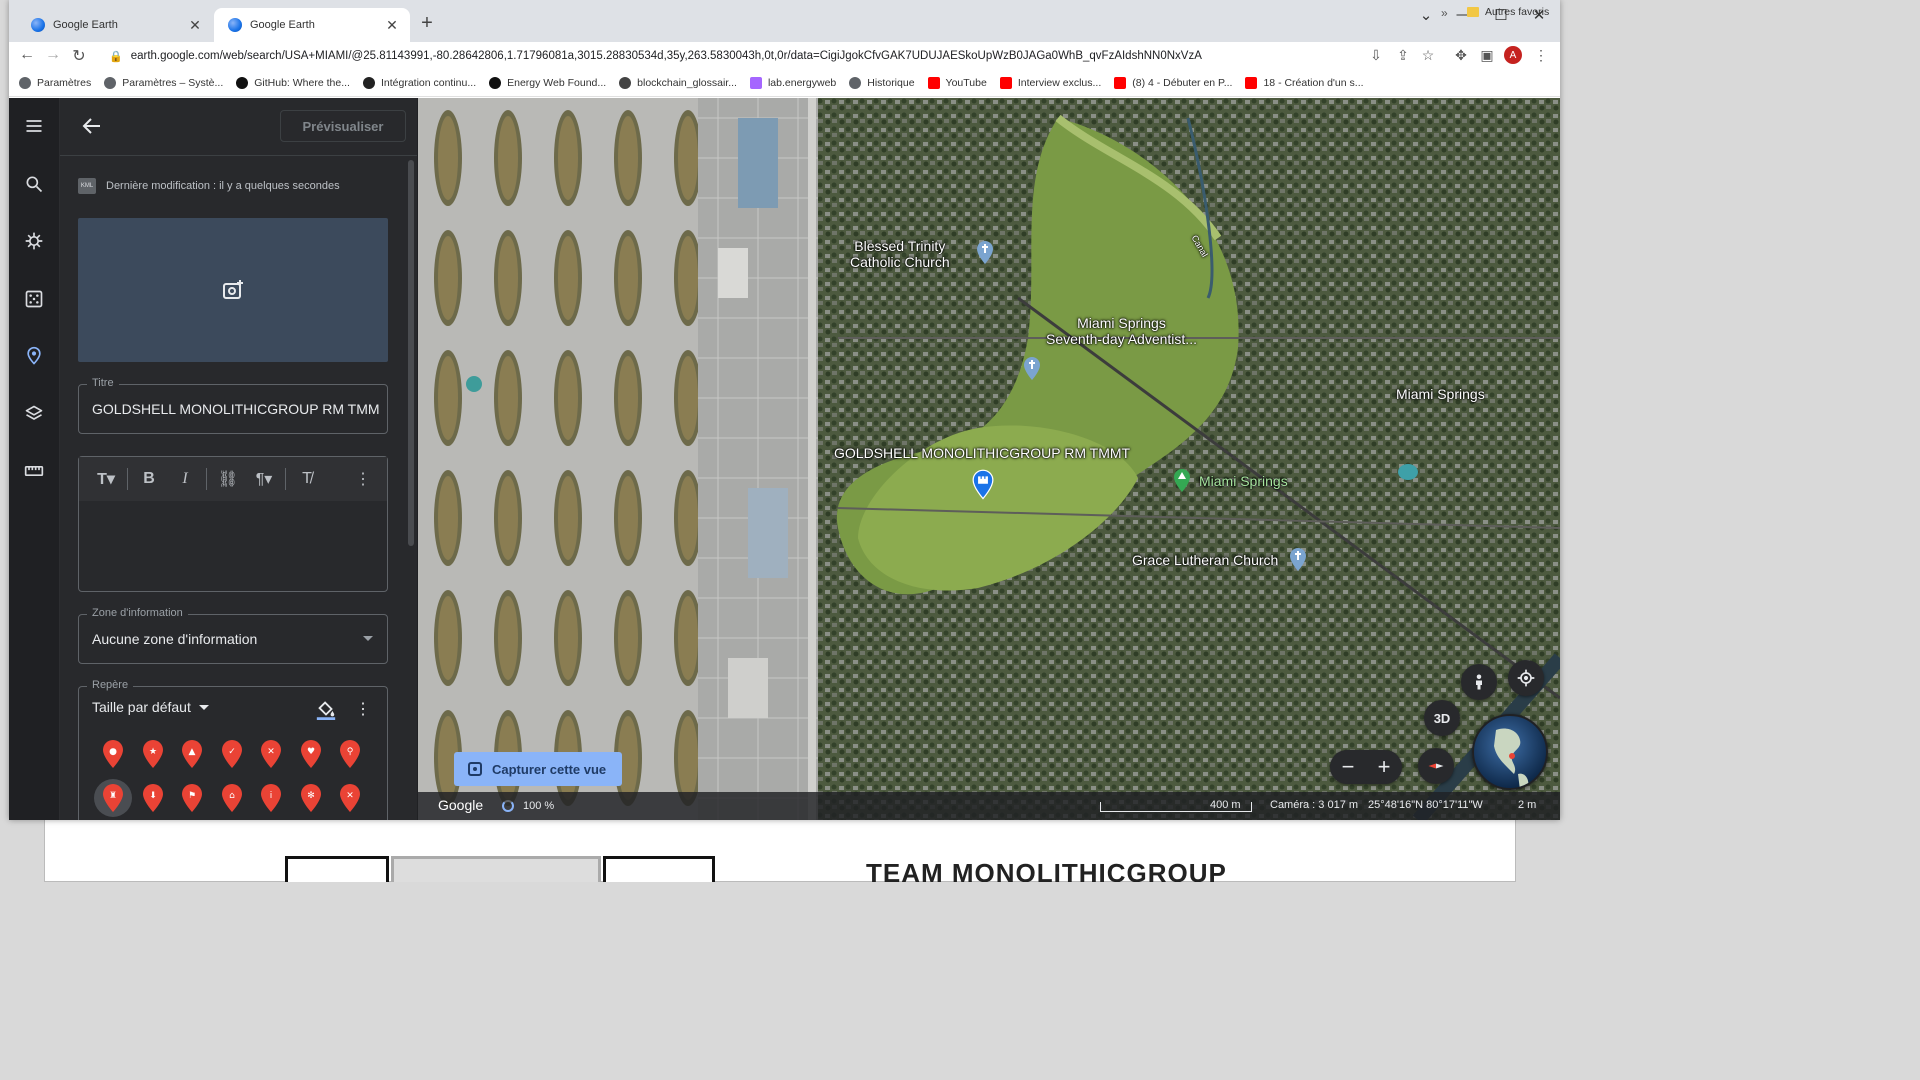 The height and width of the screenshot is (1080, 1920). I want to click on more-bookmarks-button: », so click(1444, 13).